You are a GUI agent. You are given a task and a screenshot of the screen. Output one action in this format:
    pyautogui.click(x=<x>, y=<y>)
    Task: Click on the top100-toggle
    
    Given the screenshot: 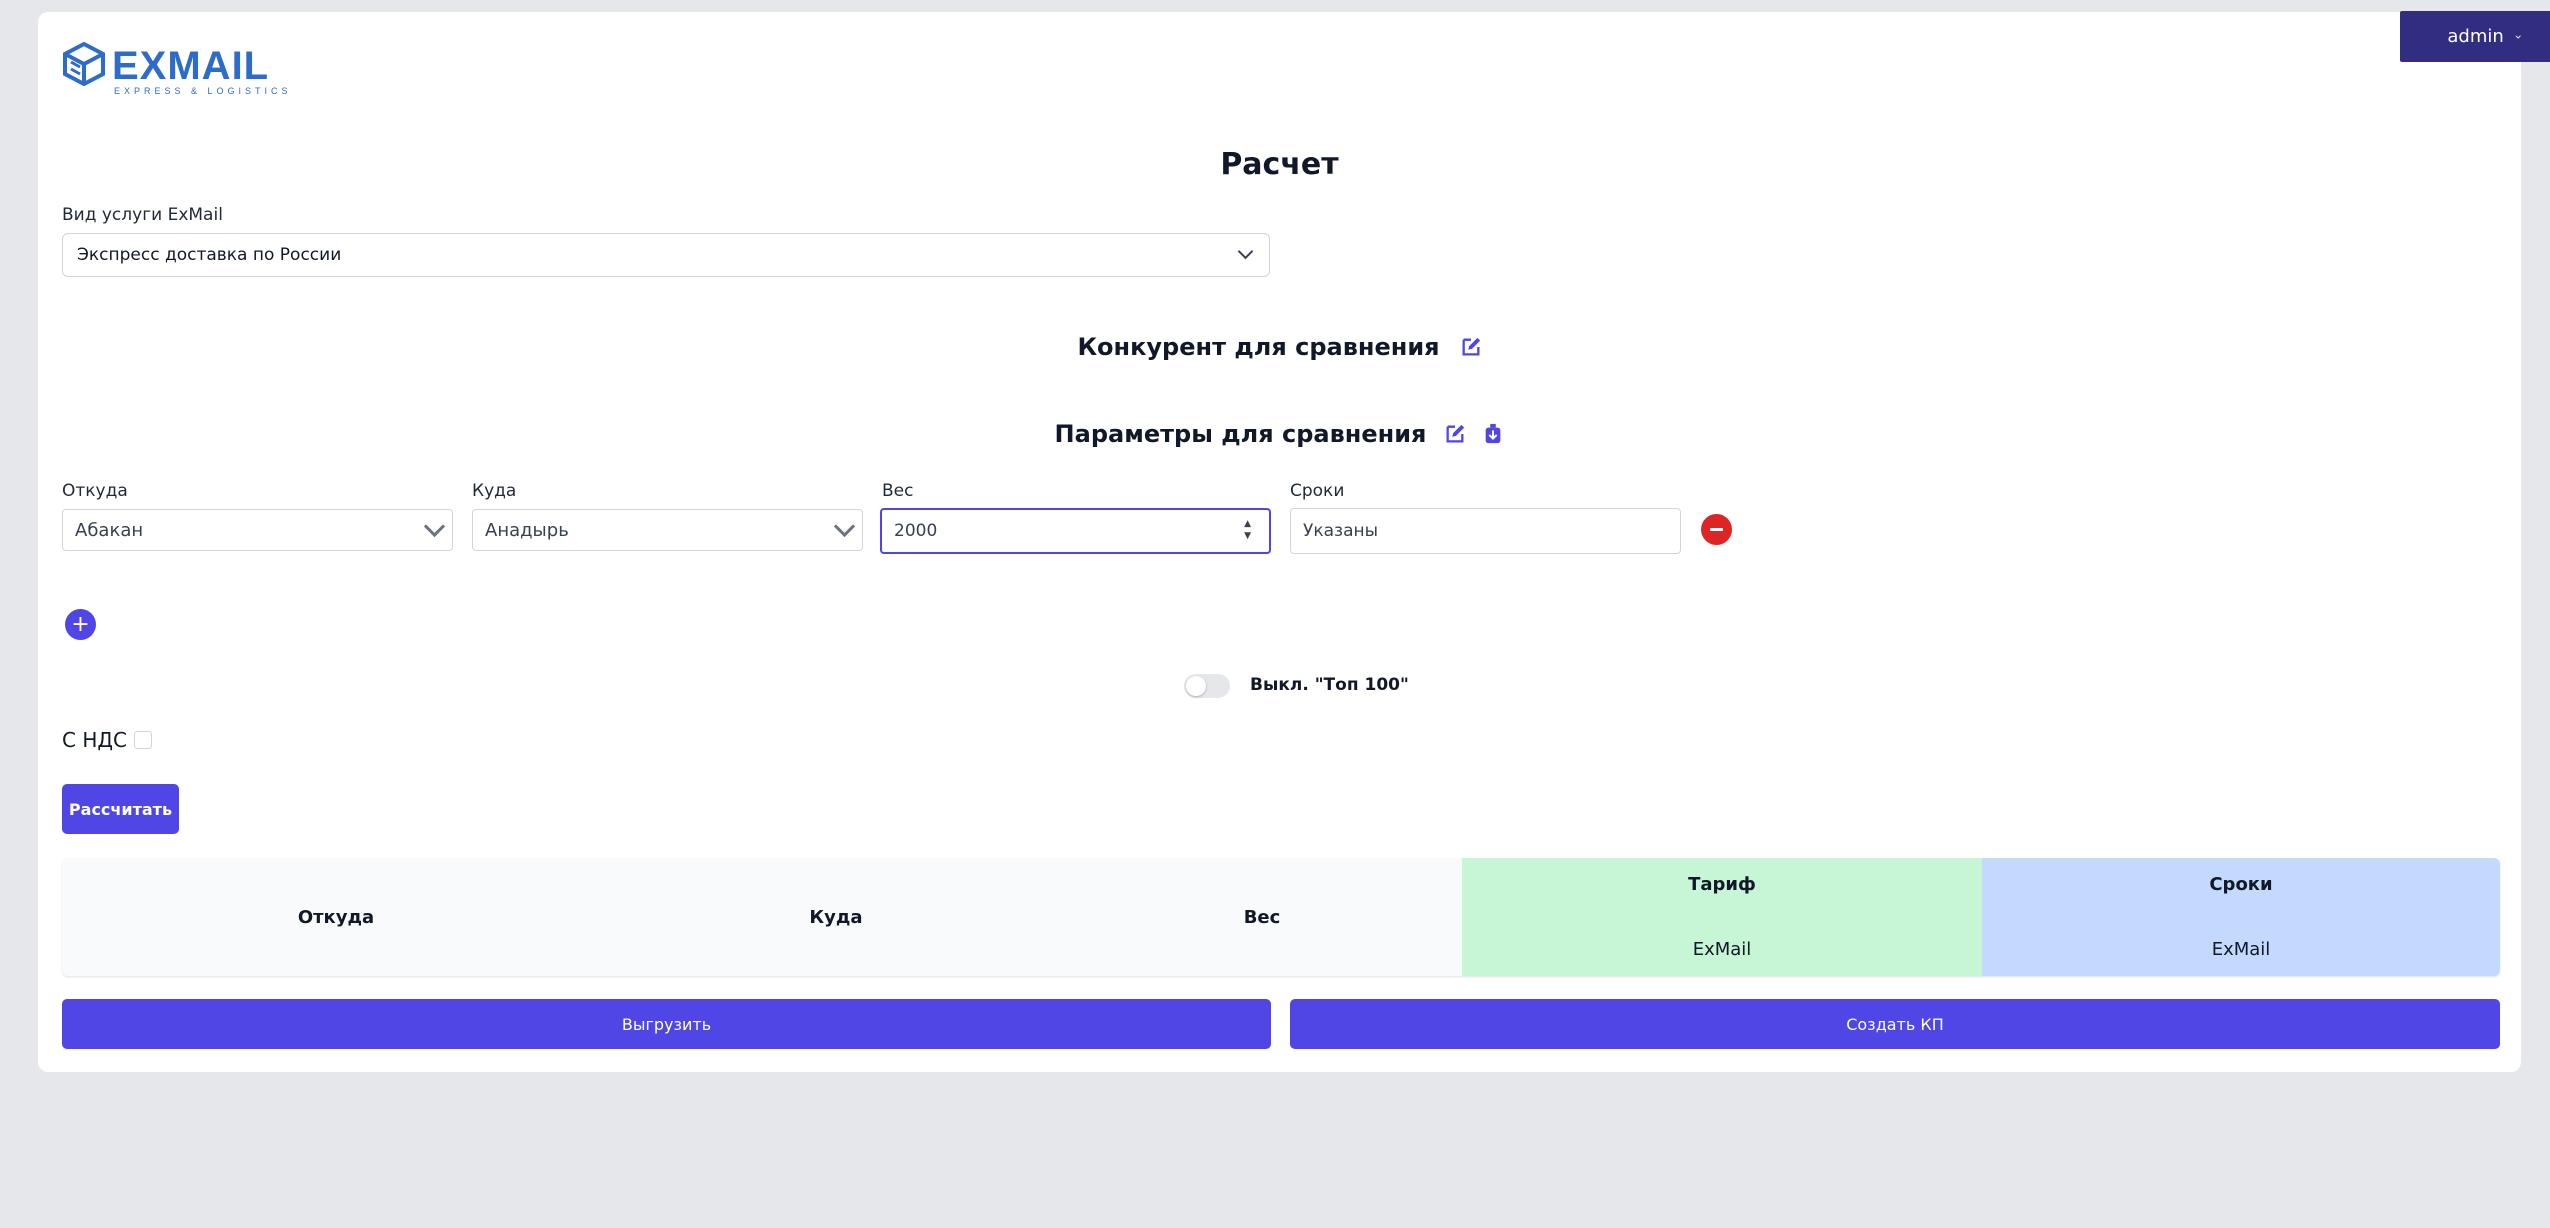 What is the action you would take?
    pyautogui.click(x=1207, y=686)
    